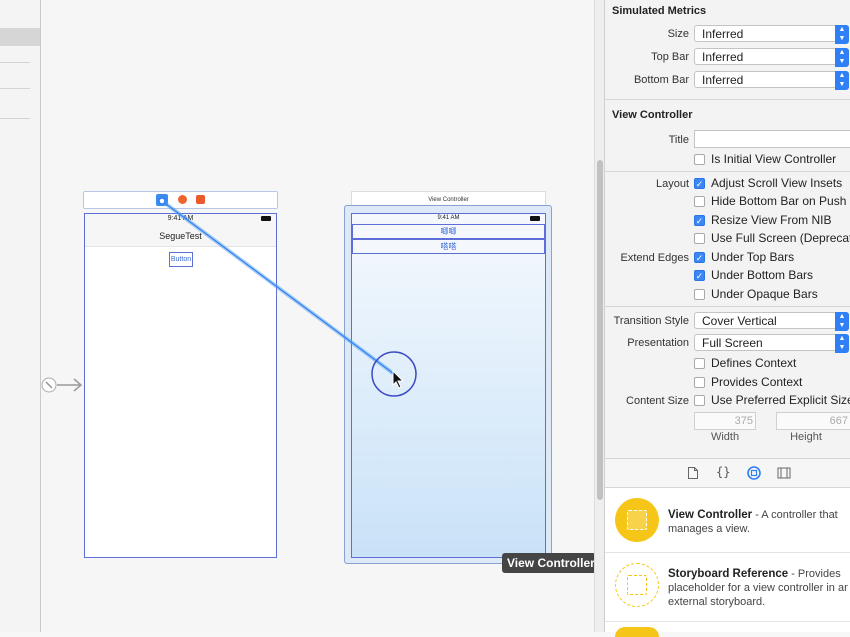  I want to click on storyboard-reference-icon, so click(637, 585).